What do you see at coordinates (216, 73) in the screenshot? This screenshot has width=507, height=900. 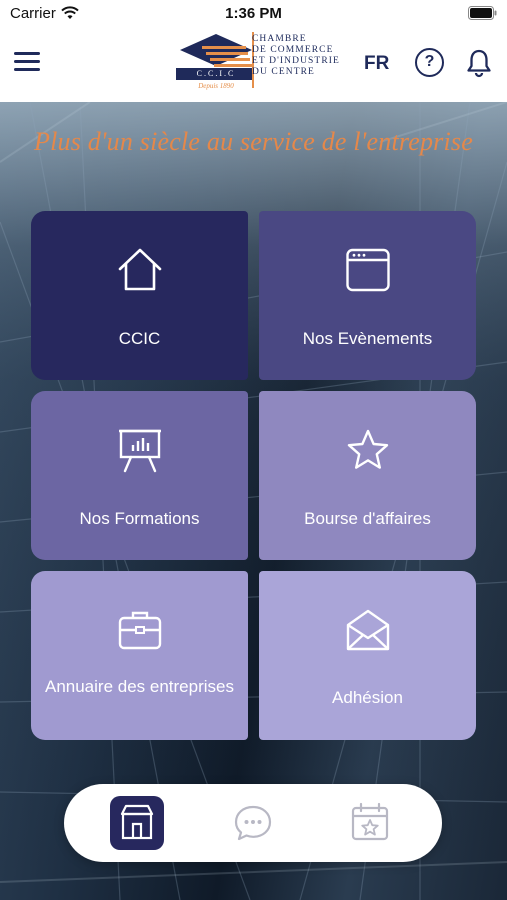 I see `logo-initials: C.C.I.C` at bounding box center [216, 73].